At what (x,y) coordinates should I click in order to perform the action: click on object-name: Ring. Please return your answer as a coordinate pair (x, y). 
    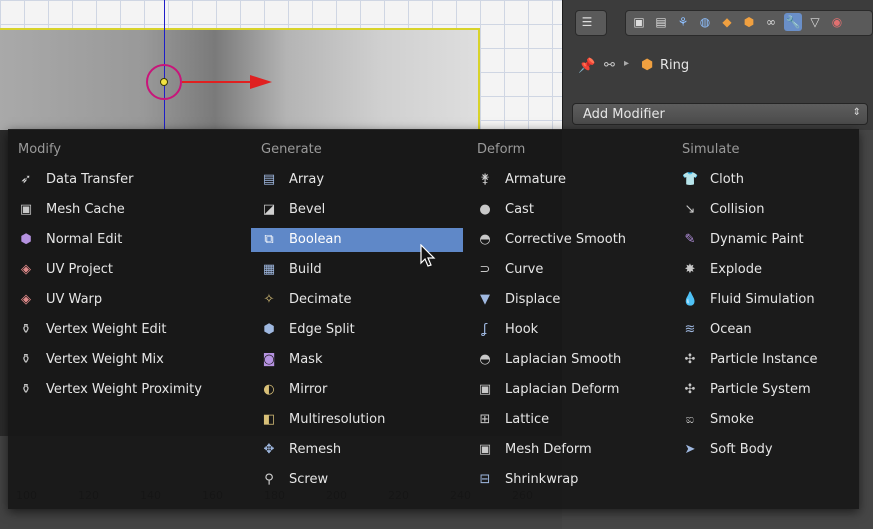
    Looking at the image, I should click on (675, 65).